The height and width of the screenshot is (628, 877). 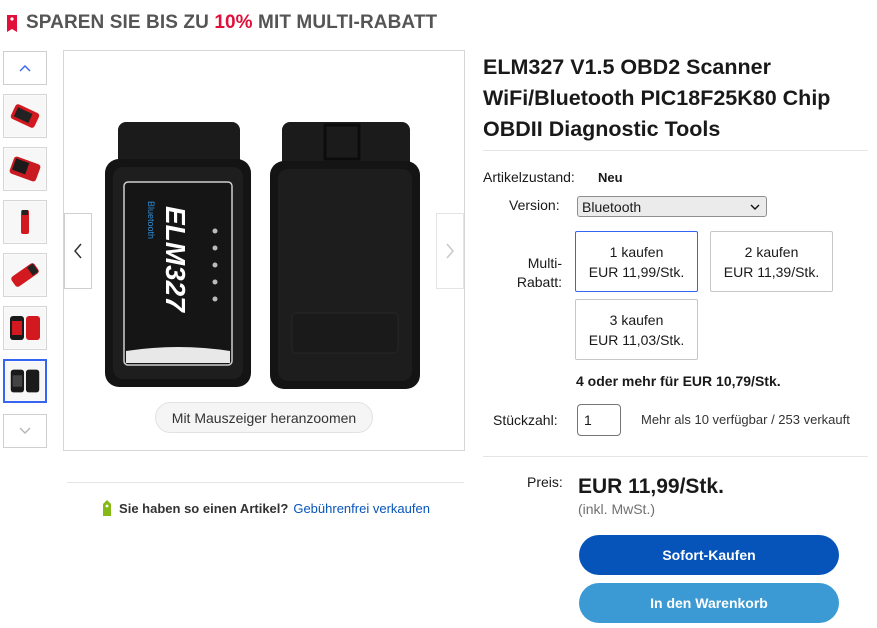 I want to click on multi-discount-banner: SPAREN SIE BIS ZU 10% MIT MULTI-RABATT, so click(x=220, y=23).